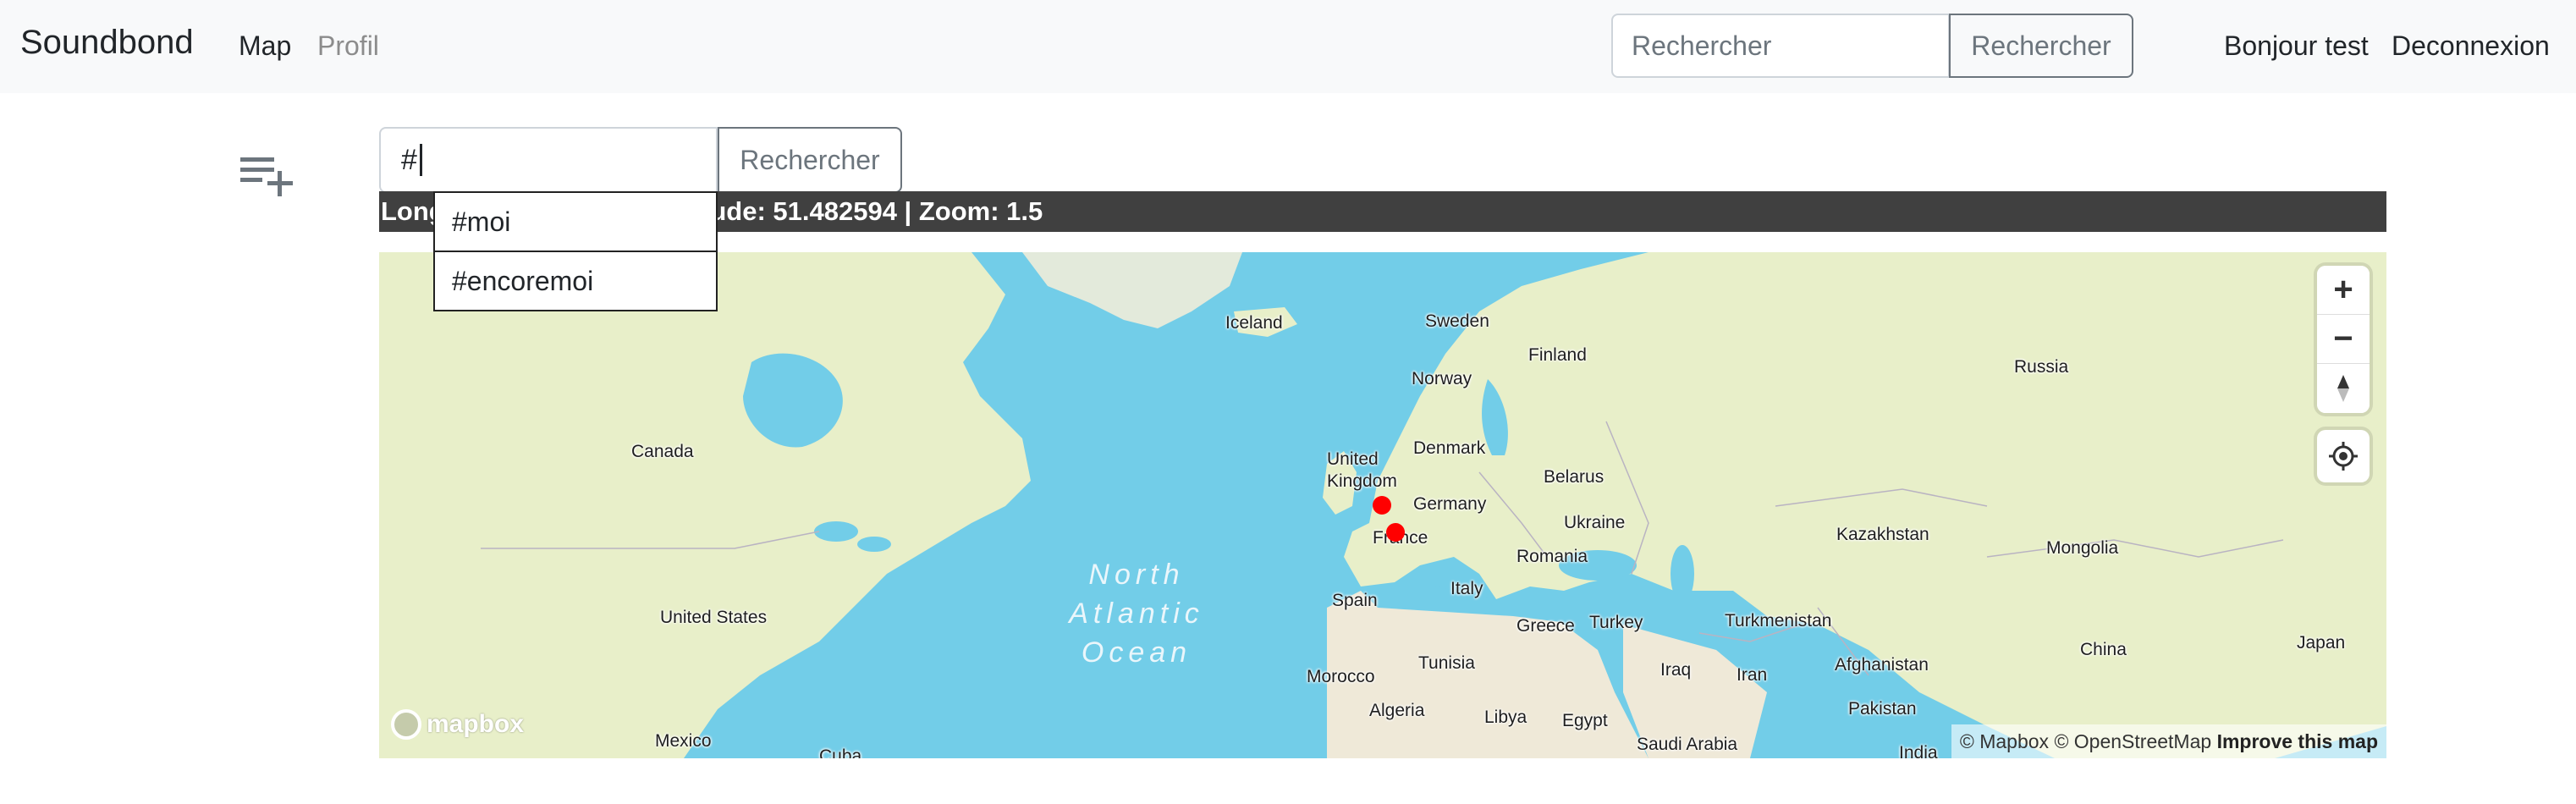 The height and width of the screenshot is (804, 2576). What do you see at coordinates (1362, 470) in the screenshot?
I see `map-label-united-kingdom: United Kingdom` at bounding box center [1362, 470].